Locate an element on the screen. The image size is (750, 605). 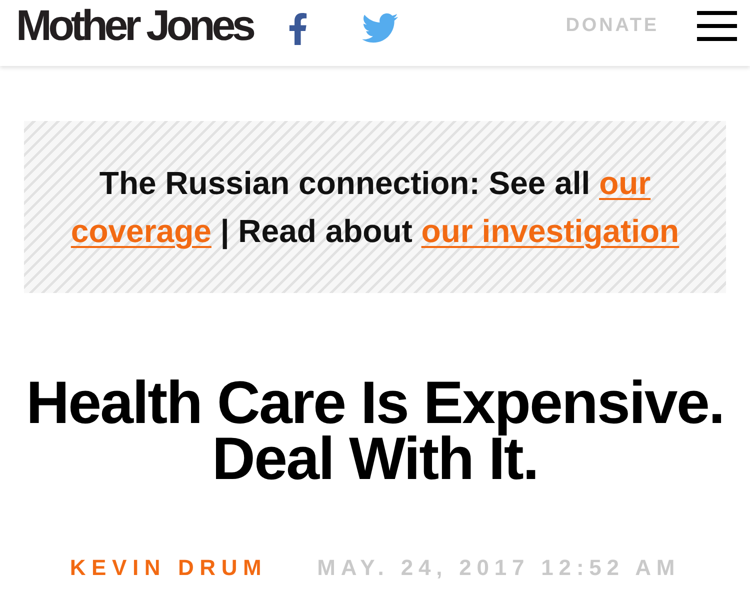
site-logo: Mother Jones is located at coordinates (136, 26).